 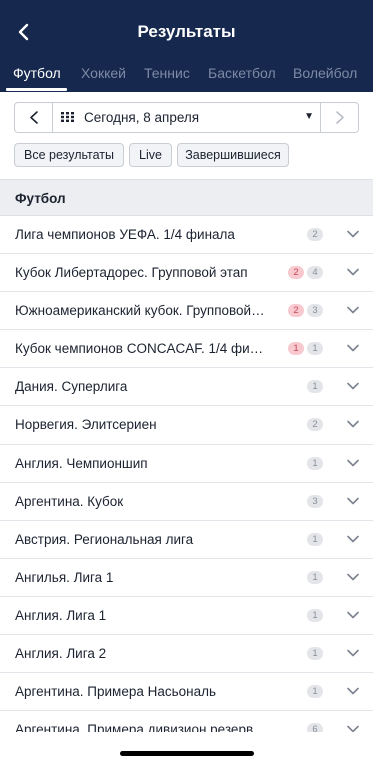 What do you see at coordinates (242, 73) in the screenshot?
I see `tab-basketball: Баскетбол` at bounding box center [242, 73].